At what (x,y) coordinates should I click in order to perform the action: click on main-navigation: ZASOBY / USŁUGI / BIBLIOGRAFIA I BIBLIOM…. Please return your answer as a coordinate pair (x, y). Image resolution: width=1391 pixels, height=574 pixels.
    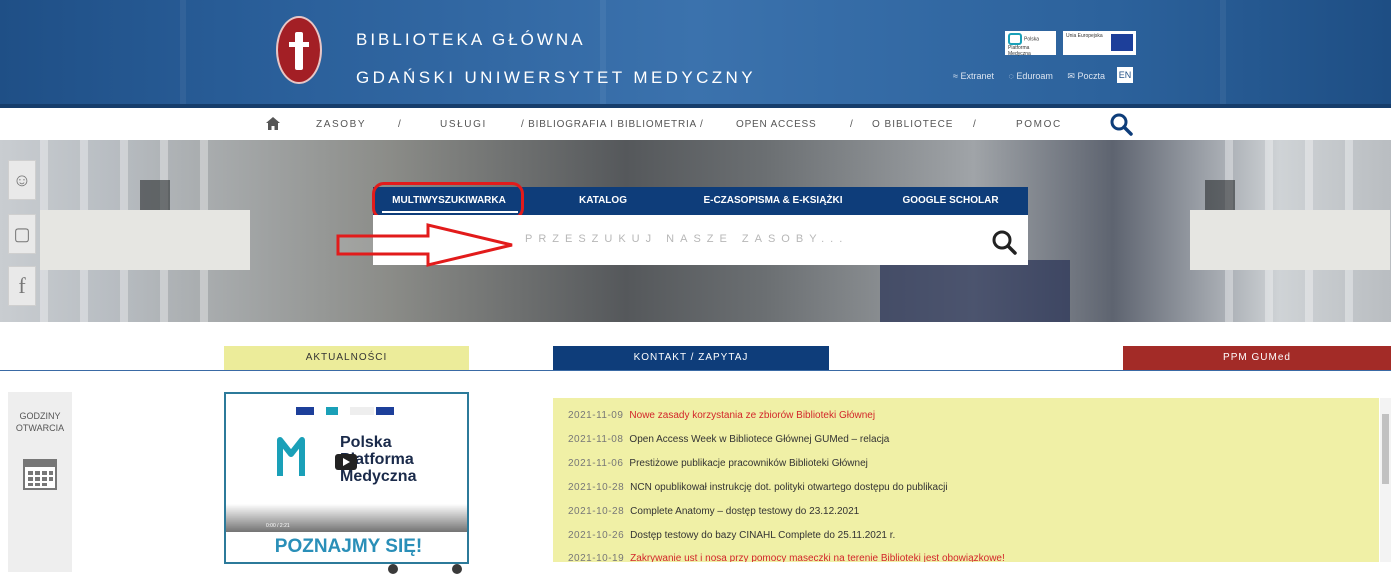
    Looking at the image, I should click on (695, 124).